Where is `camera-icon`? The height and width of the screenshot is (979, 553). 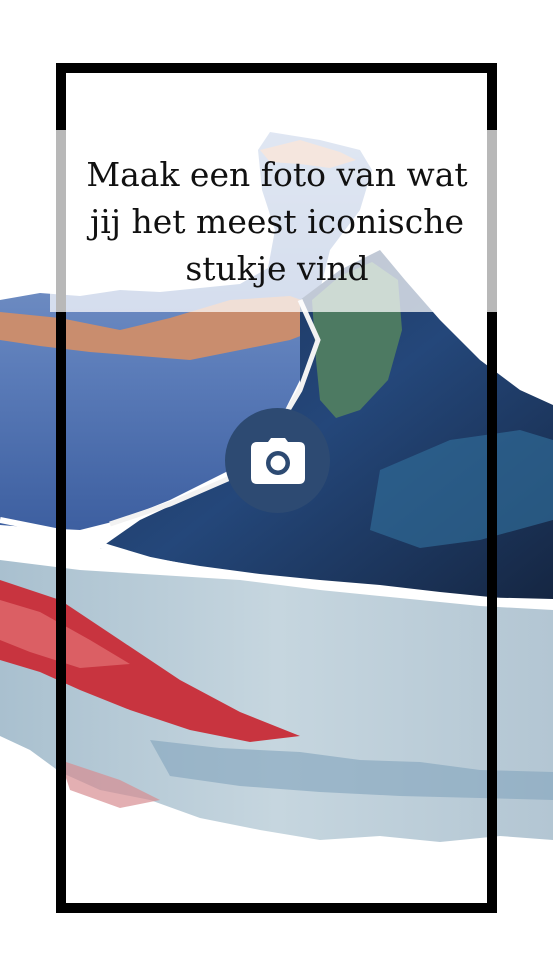 camera-icon is located at coordinates (277, 460).